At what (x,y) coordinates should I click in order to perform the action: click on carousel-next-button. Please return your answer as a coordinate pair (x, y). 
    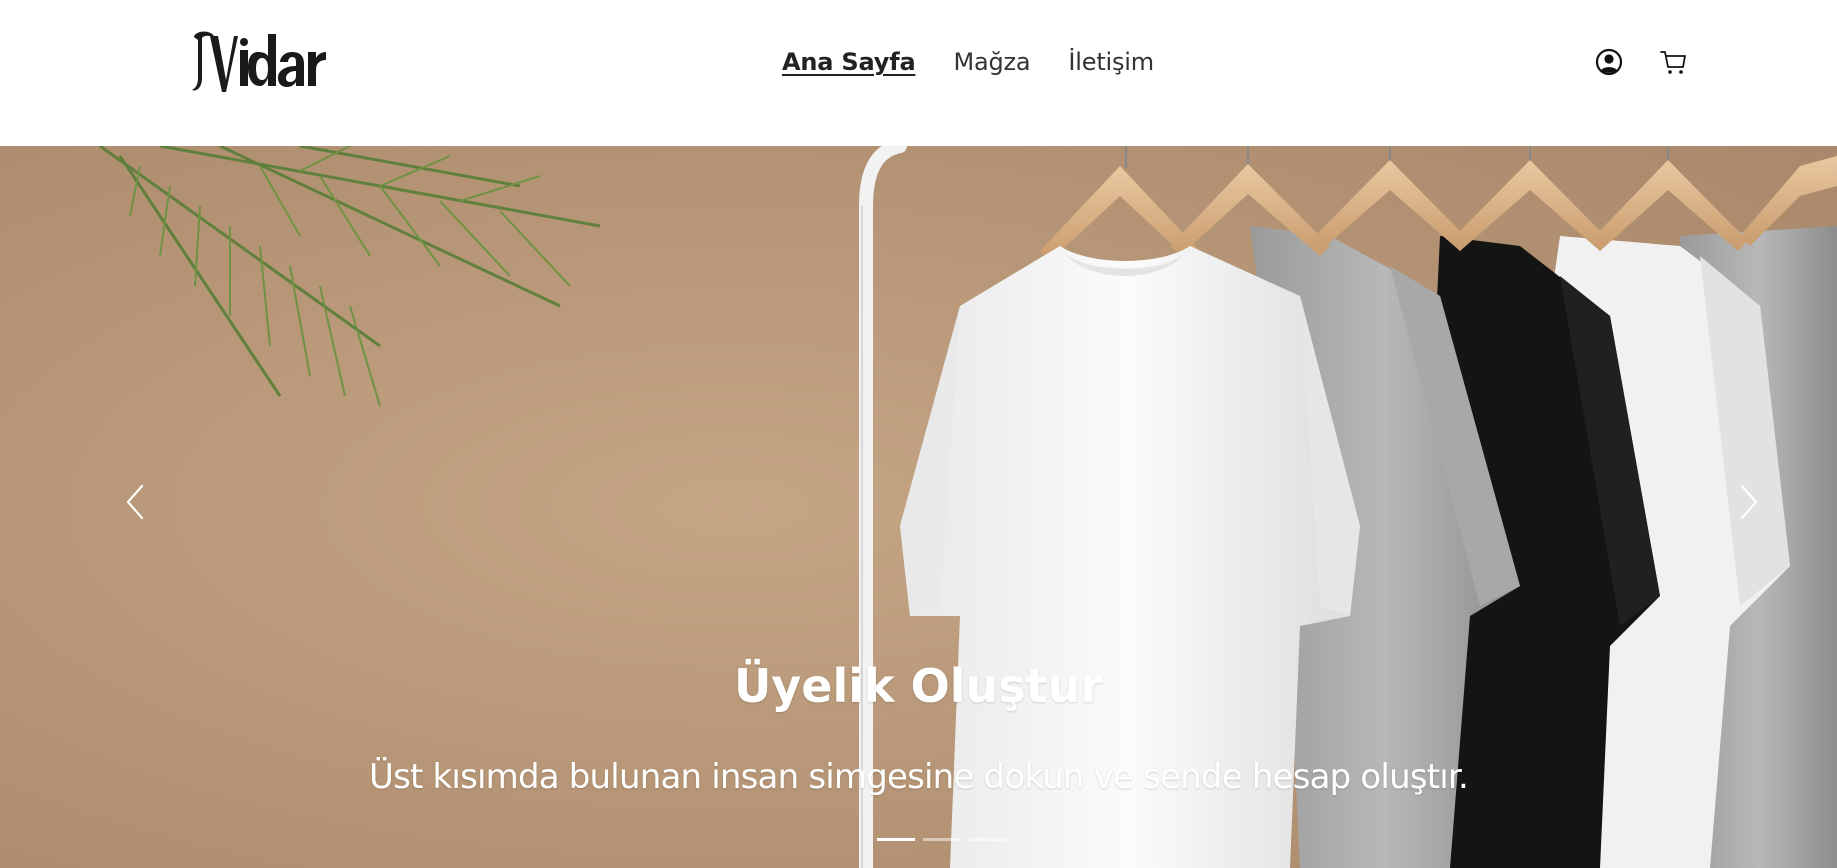
    Looking at the image, I should click on (1748, 502).